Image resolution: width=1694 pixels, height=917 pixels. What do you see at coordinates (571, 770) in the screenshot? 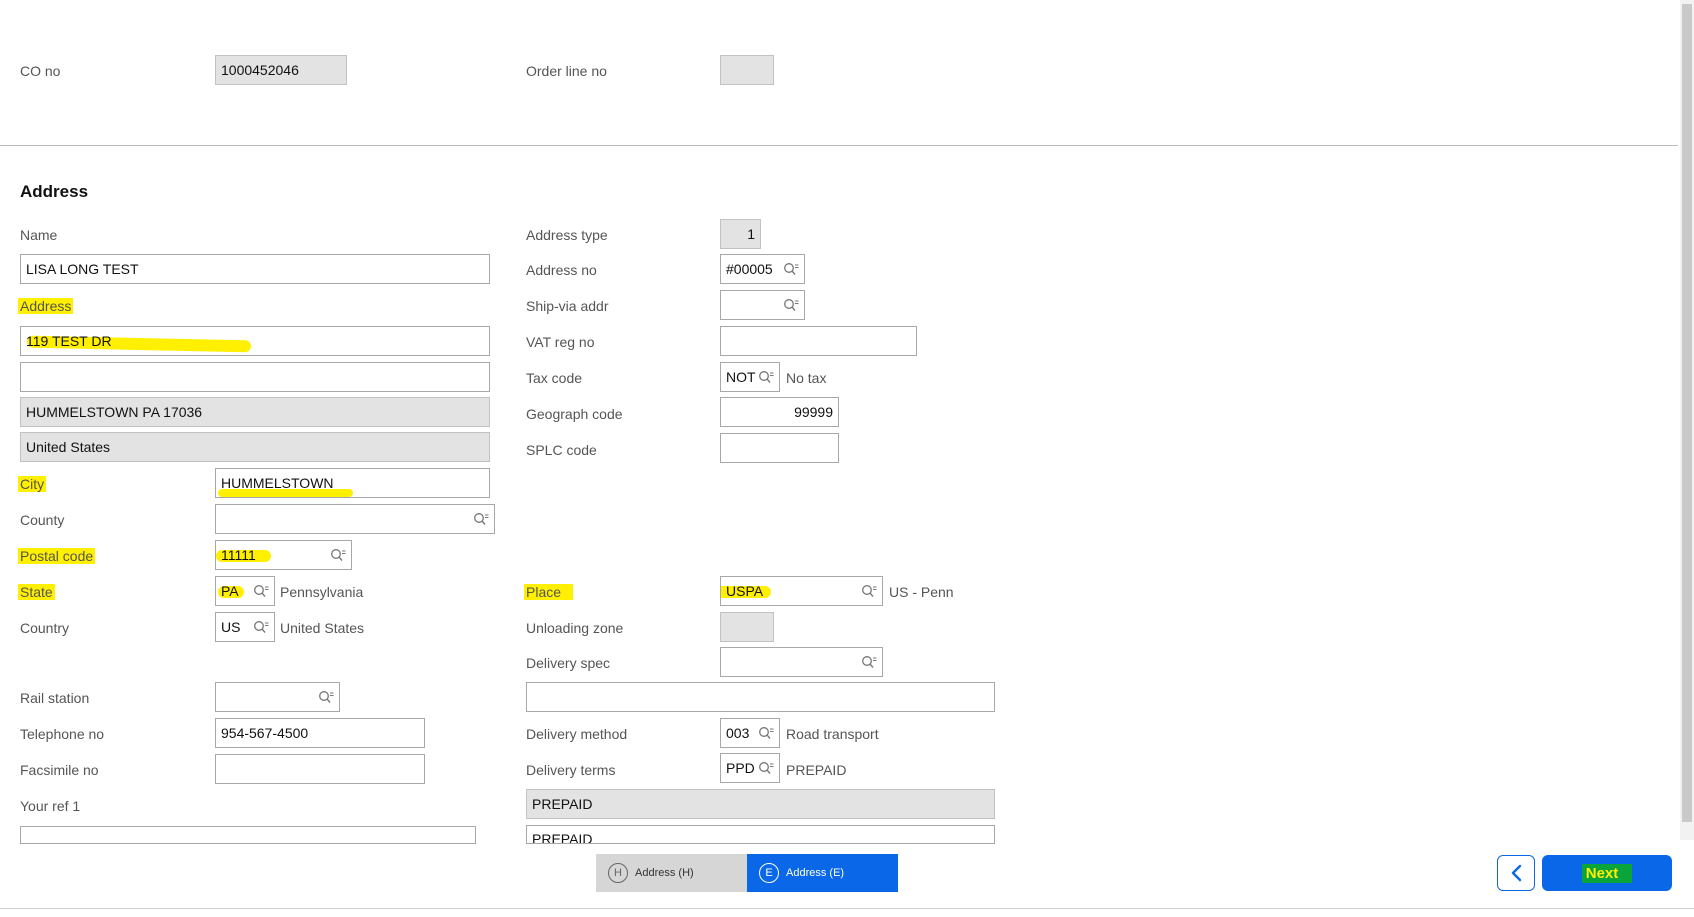
I see `delivery-terms-label: Delivery terms` at bounding box center [571, 770].